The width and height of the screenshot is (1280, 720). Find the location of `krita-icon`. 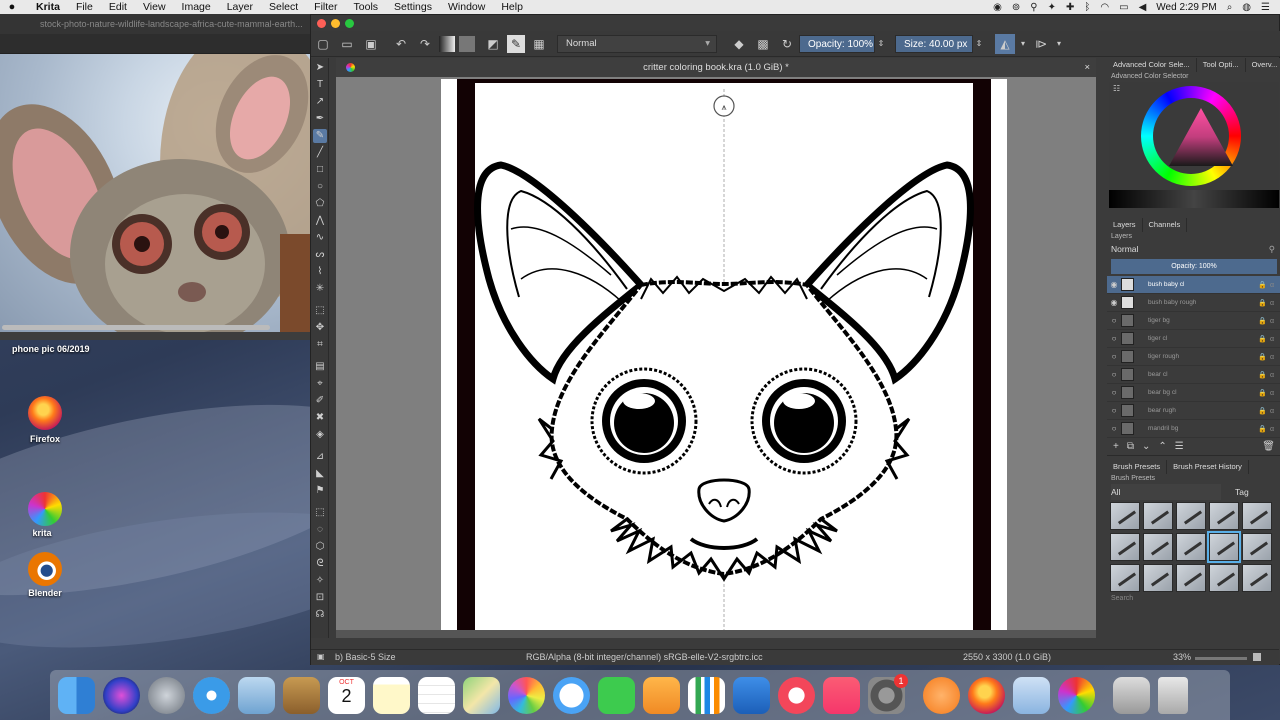

krita-icon is located at coordinates (1076, 695).